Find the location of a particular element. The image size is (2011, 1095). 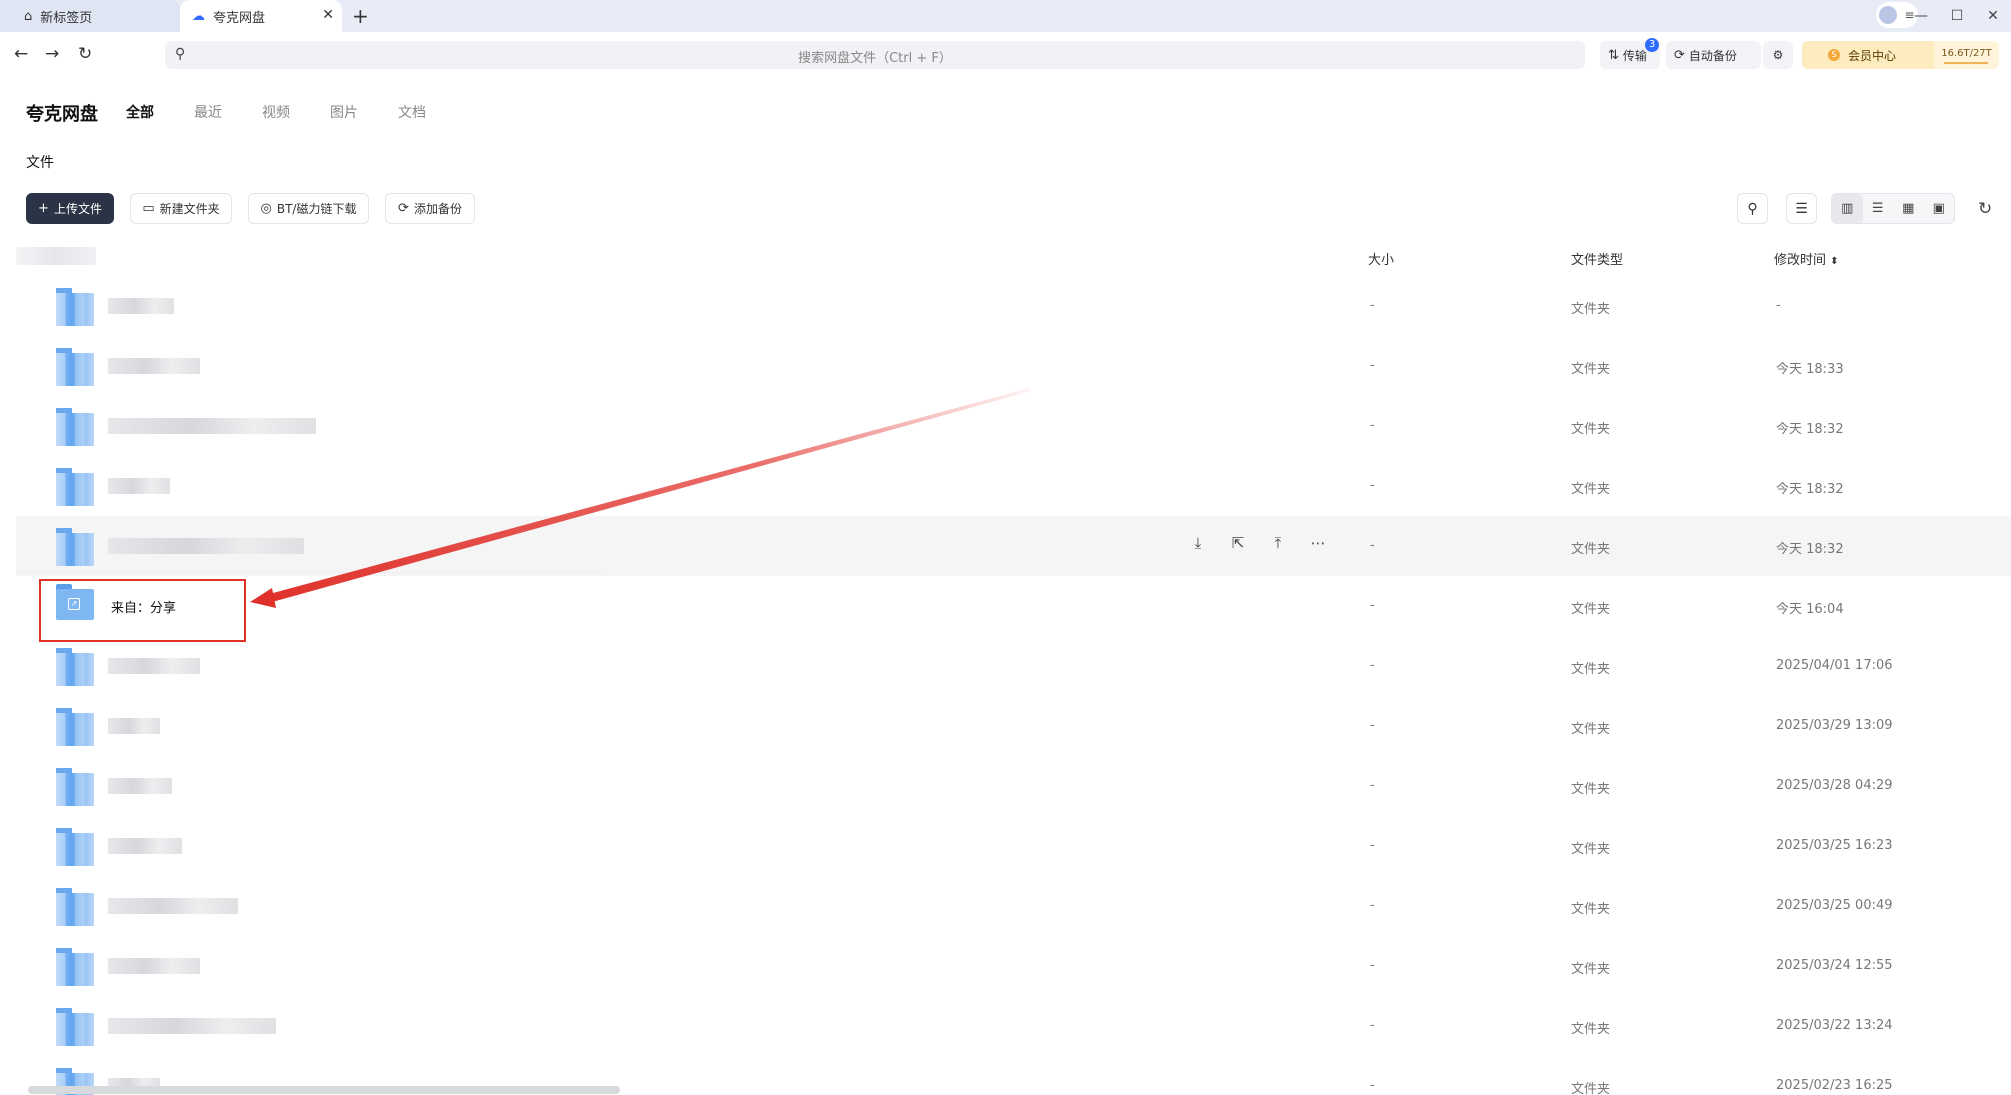

annotation-arrow is located at coordinates (640, 498).